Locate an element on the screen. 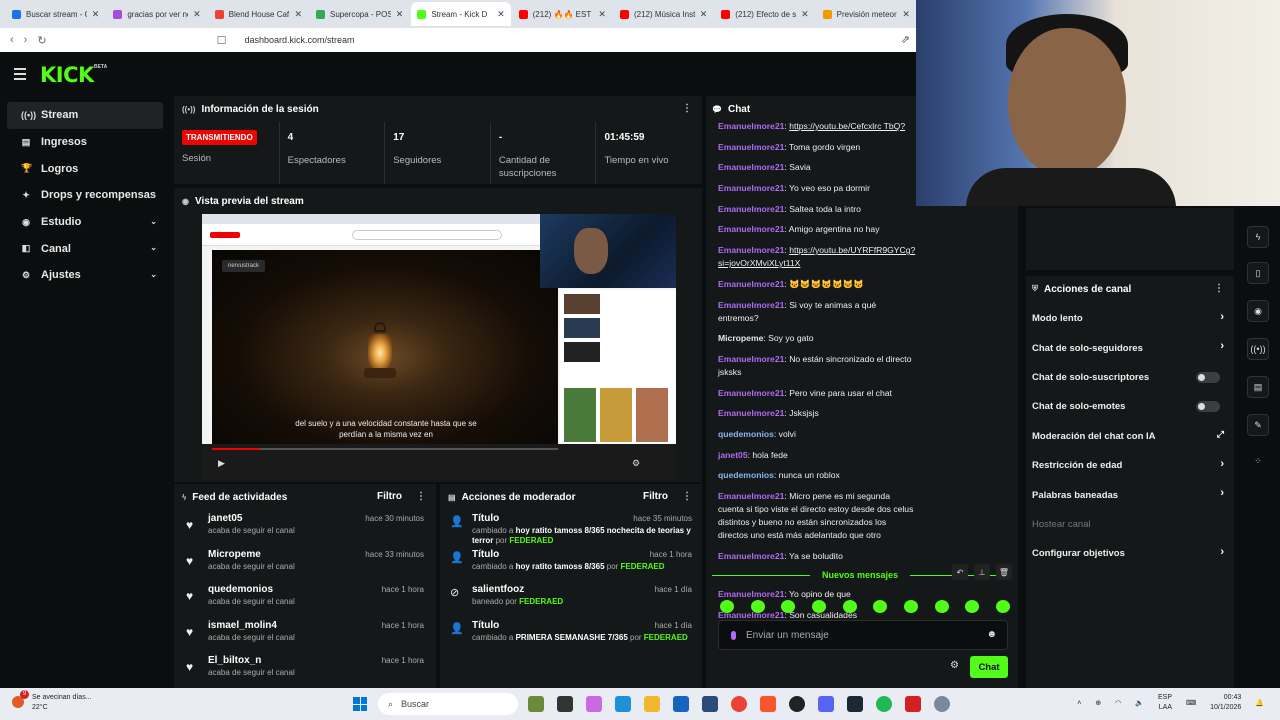 The image size is (1280, 720). bookmark-icon: ☐ is located at coordinates (222, 40).